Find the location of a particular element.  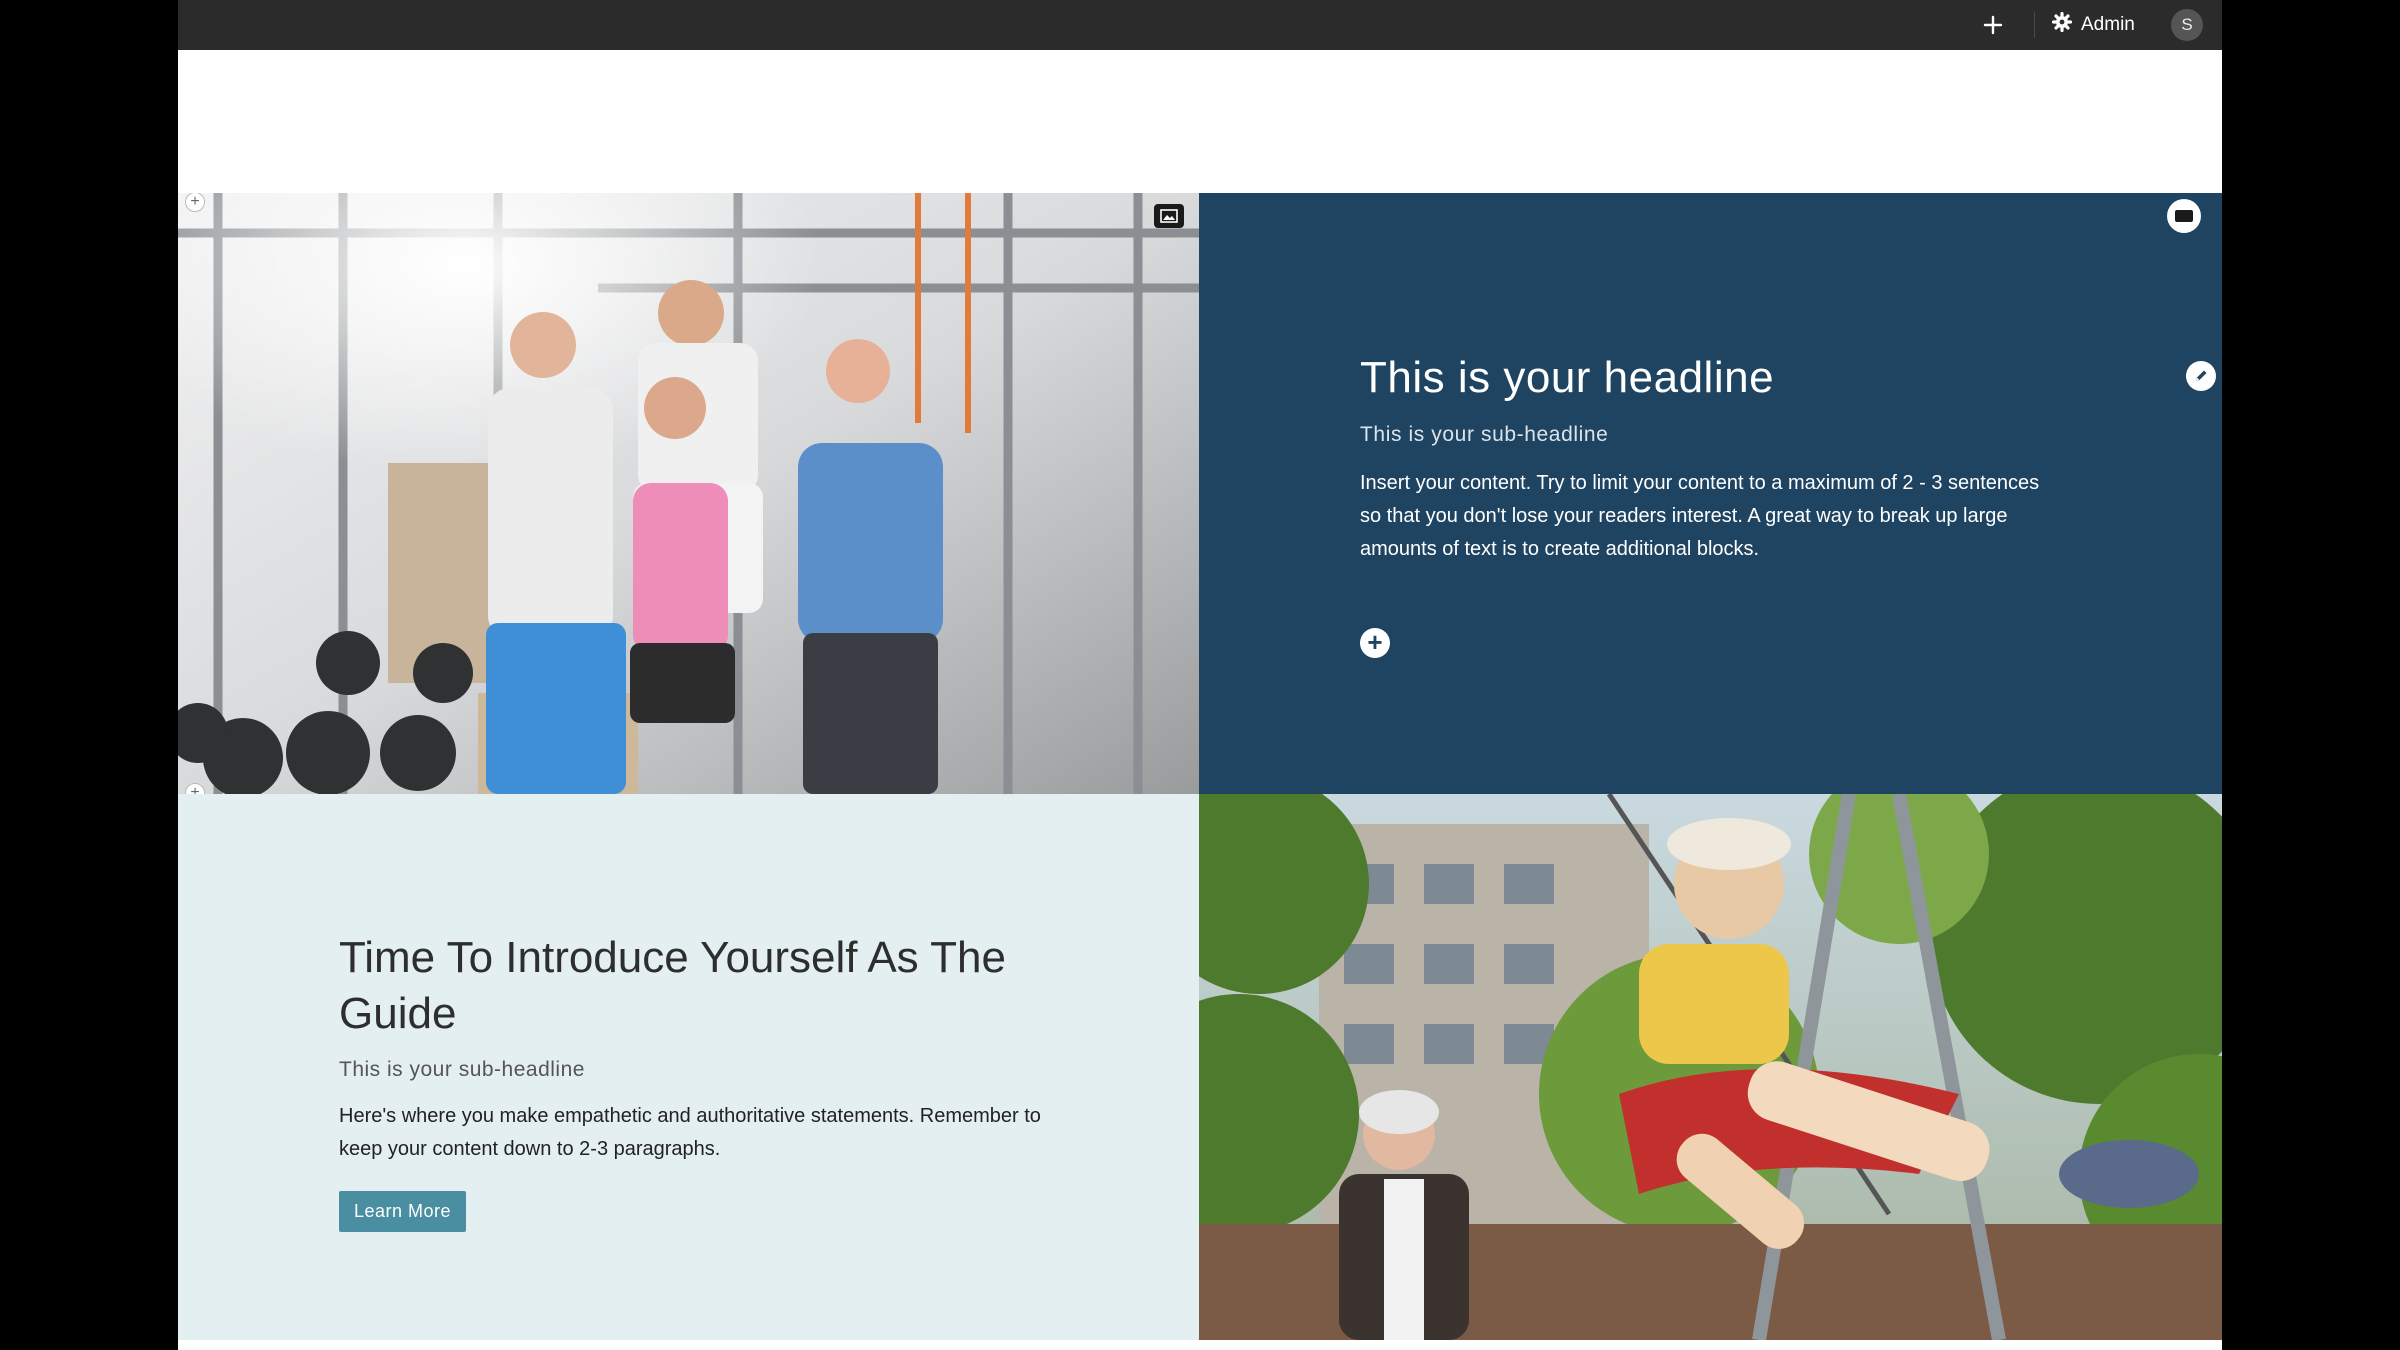

header-spacer is located at coordinates (1200, 121).